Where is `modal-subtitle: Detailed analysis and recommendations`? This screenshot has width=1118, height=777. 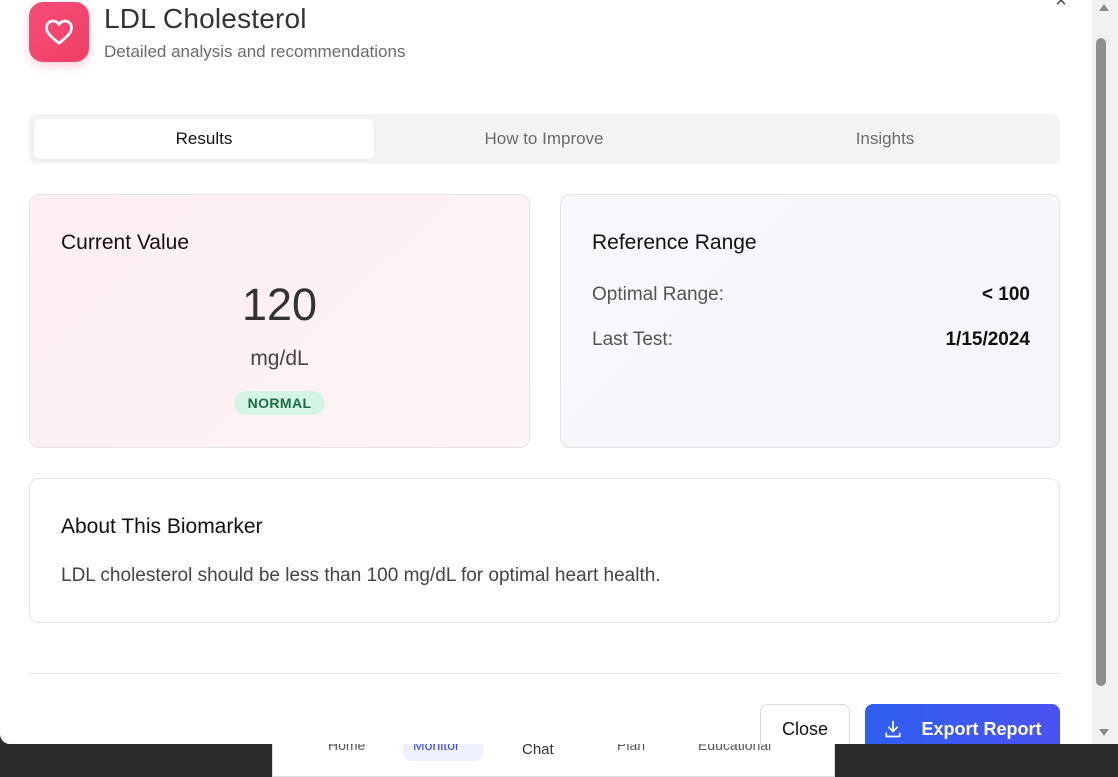
modal-subtitle: Detailed analysis and recommendations is located at coordinates (255, 51).